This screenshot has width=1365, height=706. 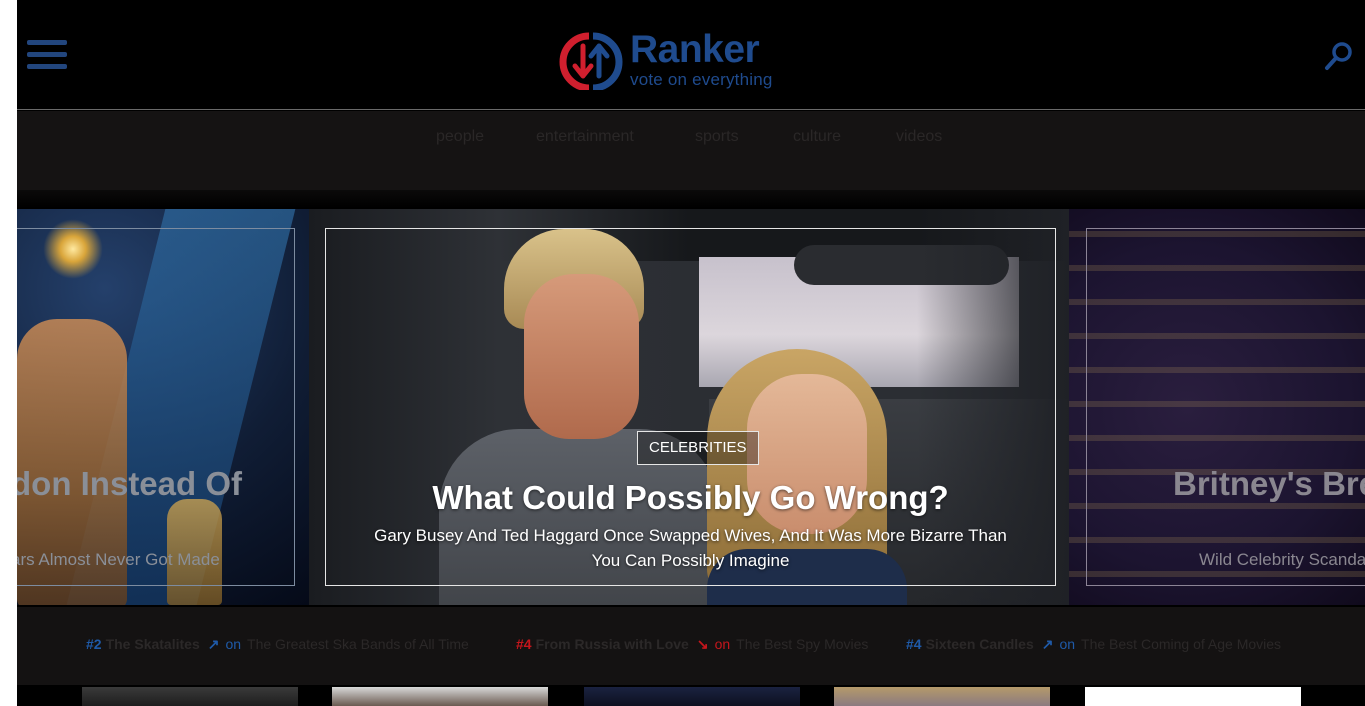 What do you see at coordinates (802, 644) in the screenshot?
I see `trending-list: The Best Spy Movies` at bounding box center [802, 644].